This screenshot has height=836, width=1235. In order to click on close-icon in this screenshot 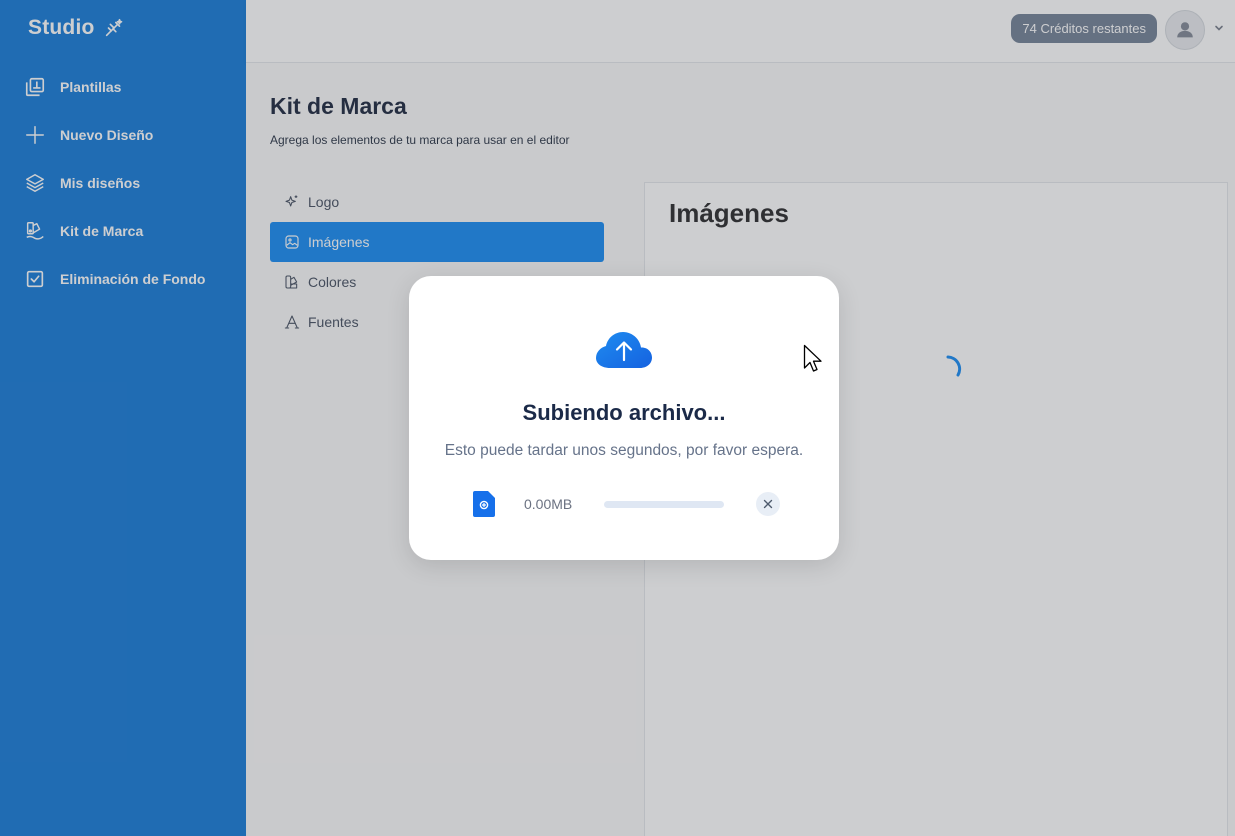, I will do `click(768, 504)`.